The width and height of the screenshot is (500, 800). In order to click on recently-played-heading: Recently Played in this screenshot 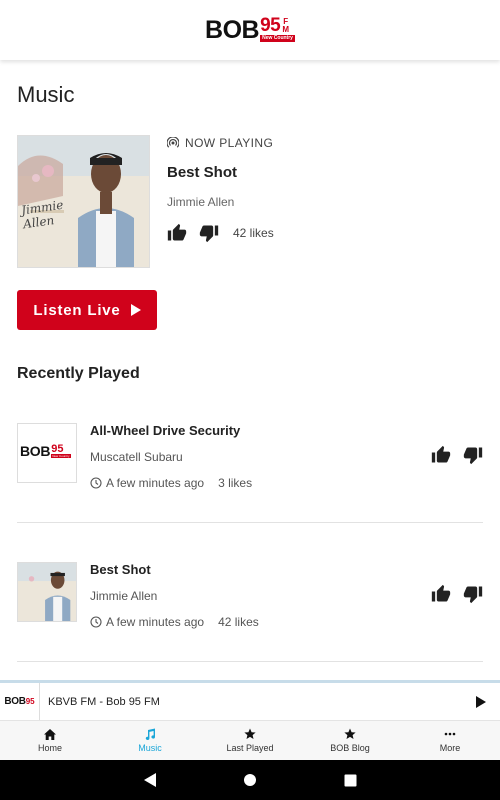, I will do `click(78, 373)`.